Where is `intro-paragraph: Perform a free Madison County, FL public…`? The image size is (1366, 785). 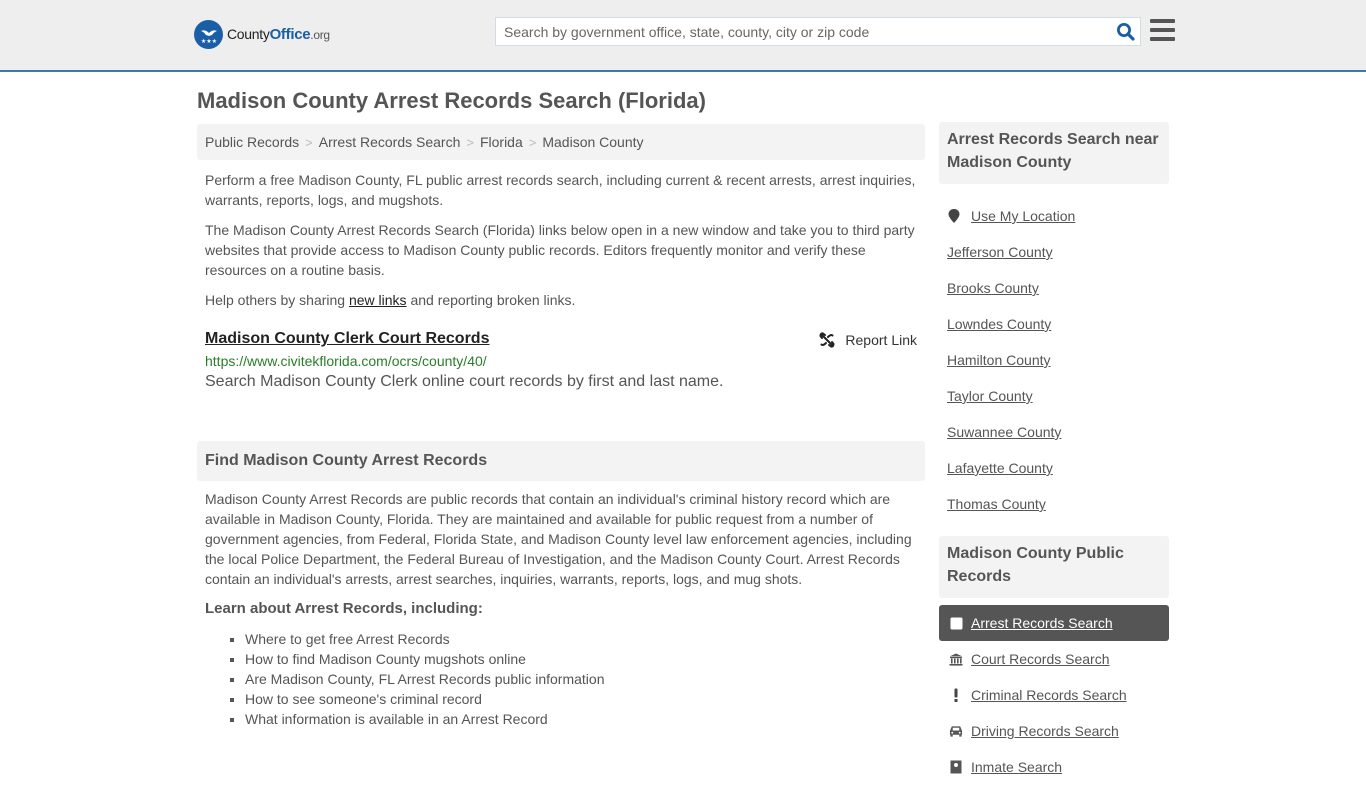 intro-paragraph: Perform a free Madison County, FL public… is located at coordinates (560, 190).